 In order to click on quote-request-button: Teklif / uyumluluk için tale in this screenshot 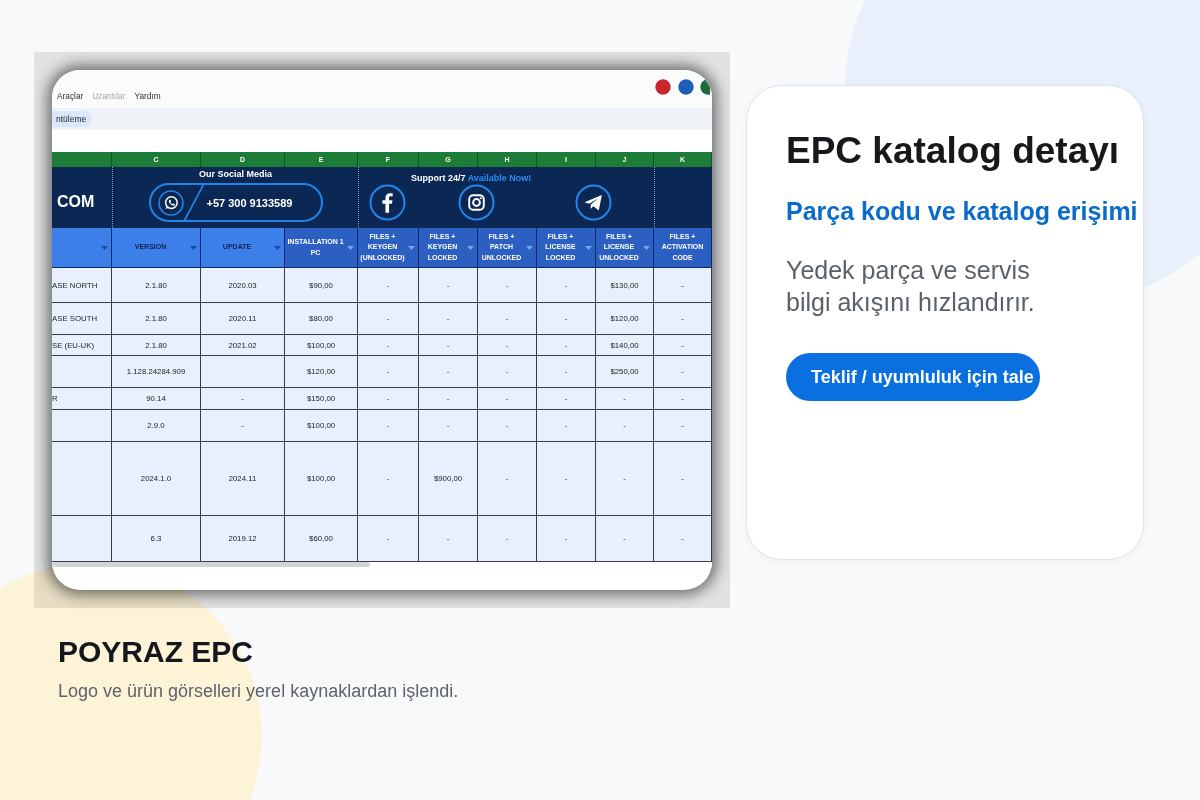, I will do `click(913, 377)`.